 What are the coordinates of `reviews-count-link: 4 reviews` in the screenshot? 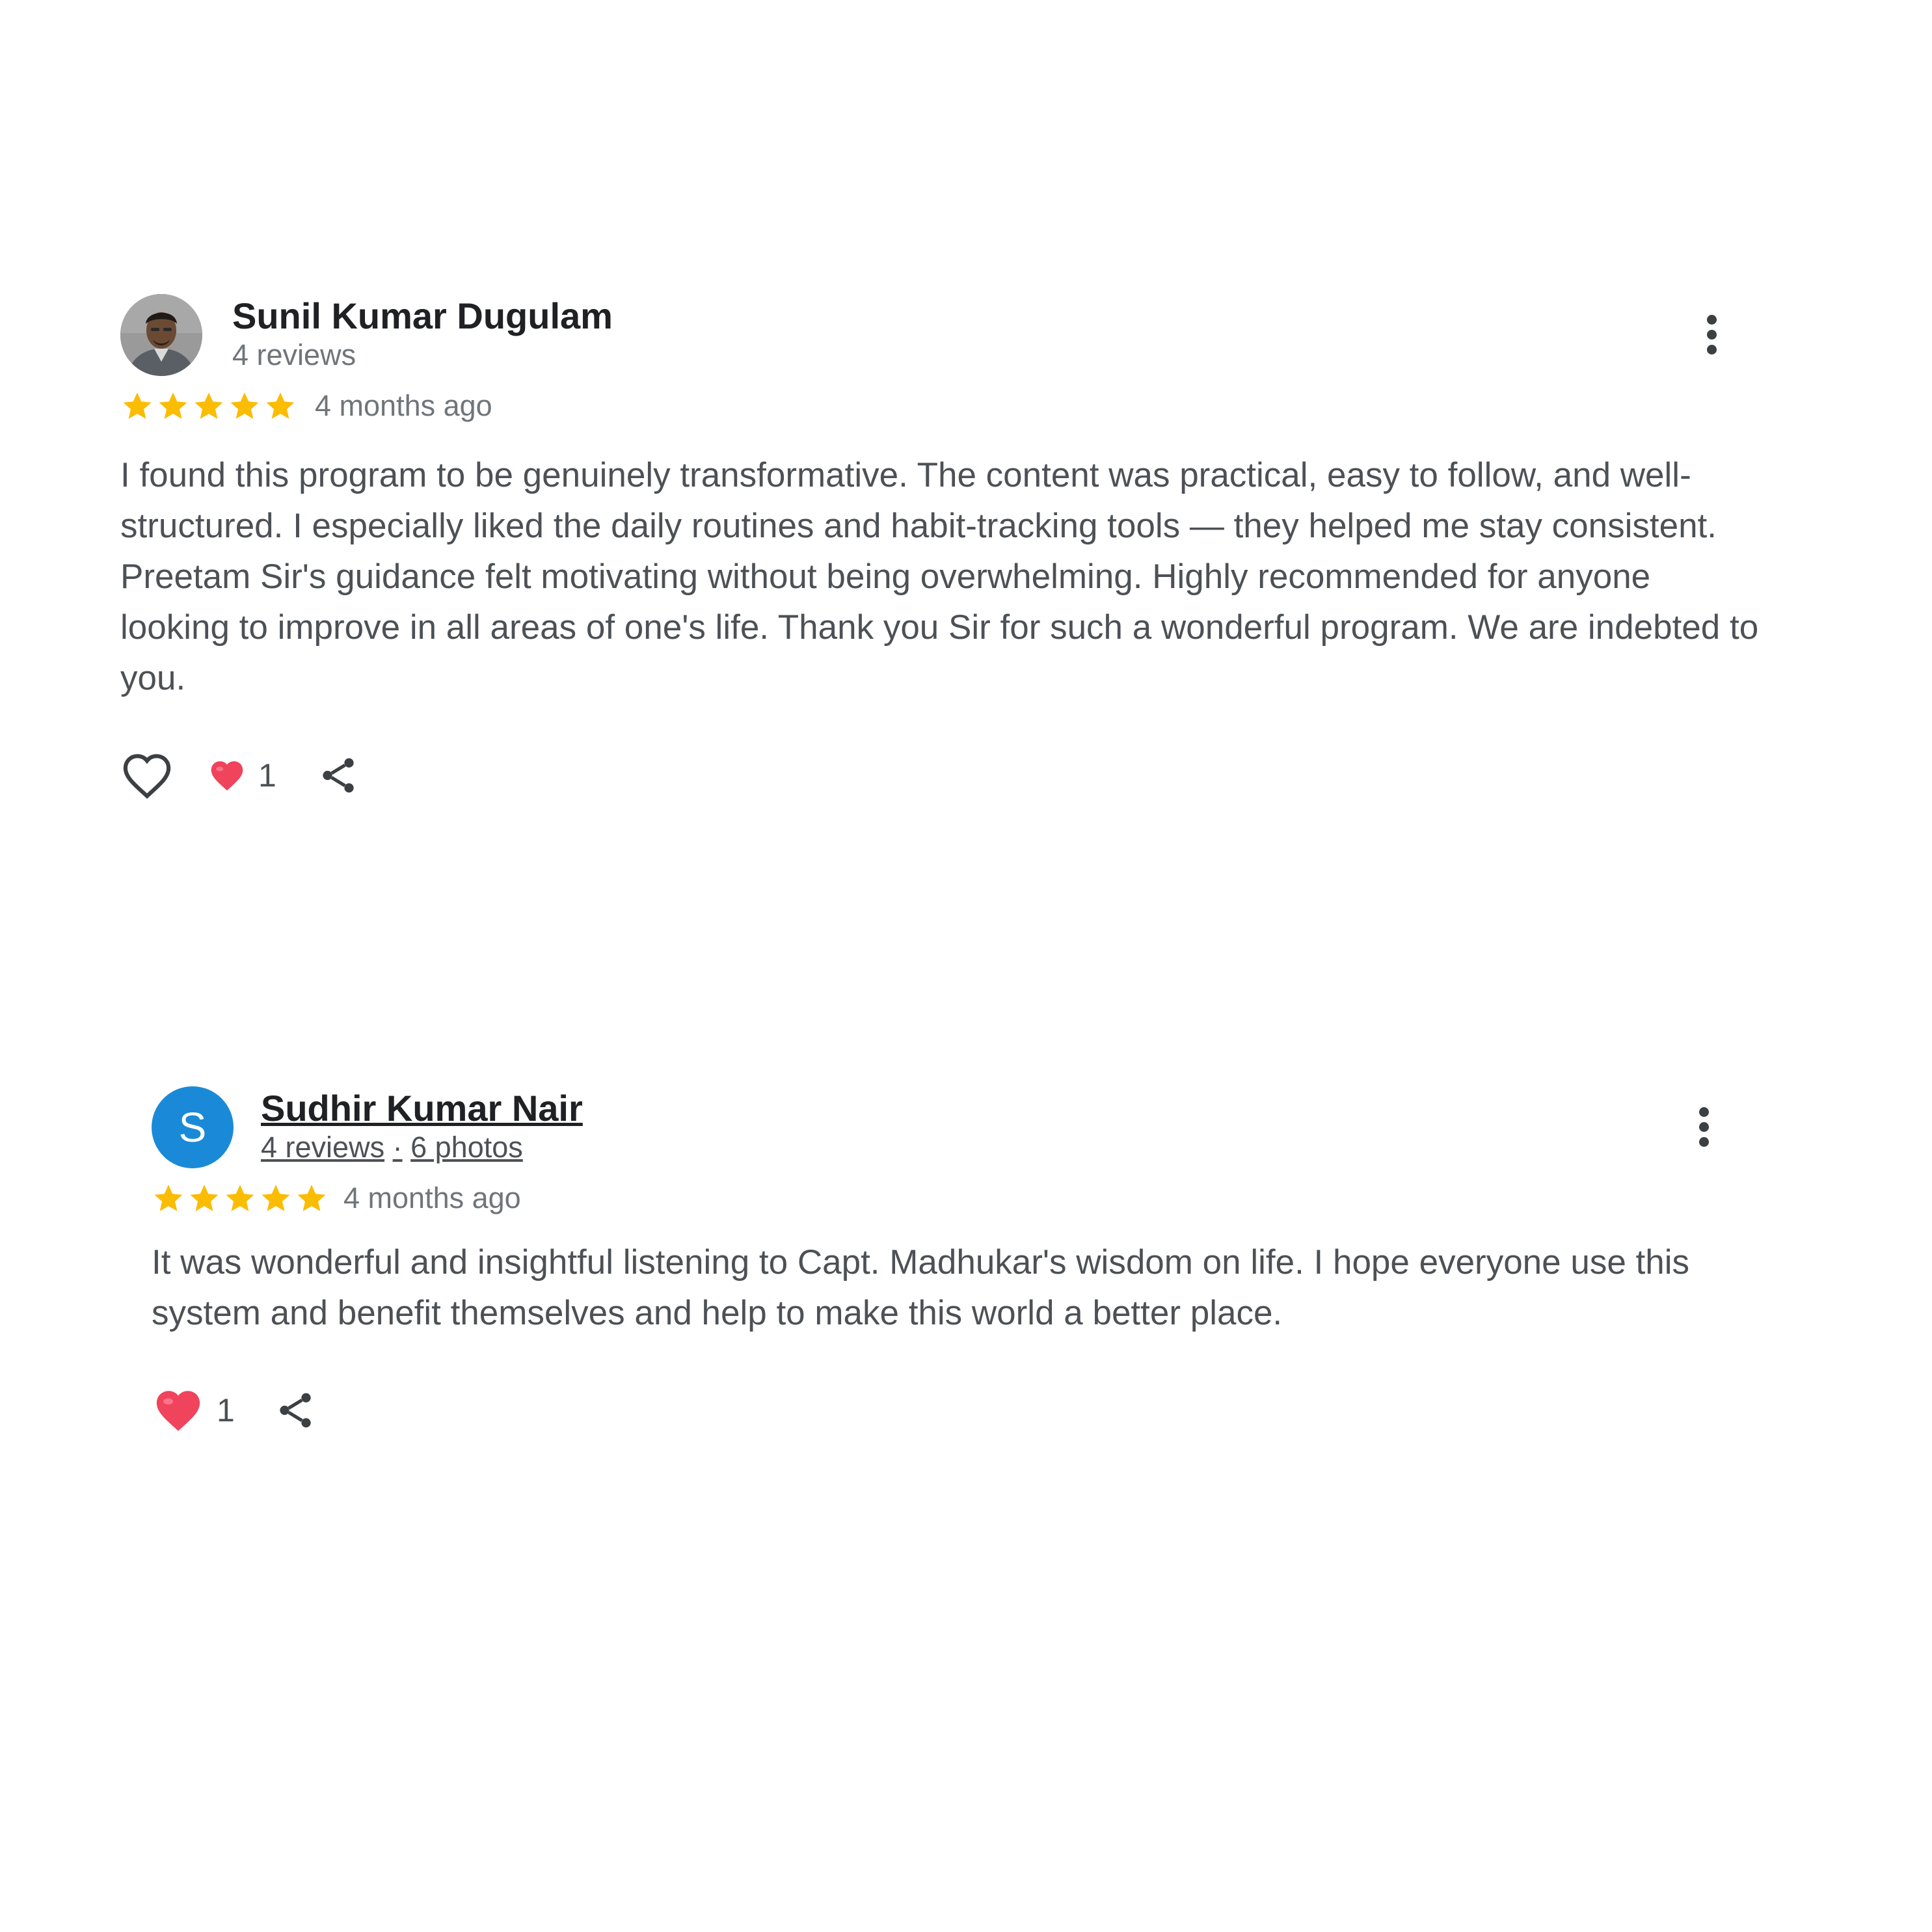 It's located at (322, 1147).